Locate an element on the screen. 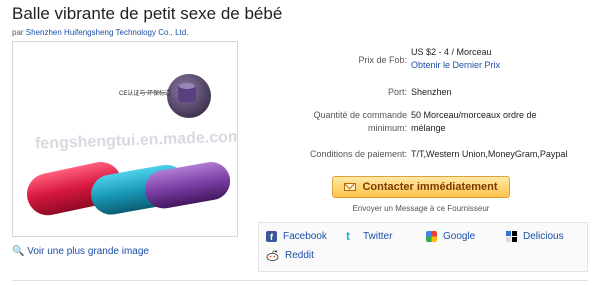 The image size is (600, 286). facebook-icon: f is located at coordinates (271, 236).